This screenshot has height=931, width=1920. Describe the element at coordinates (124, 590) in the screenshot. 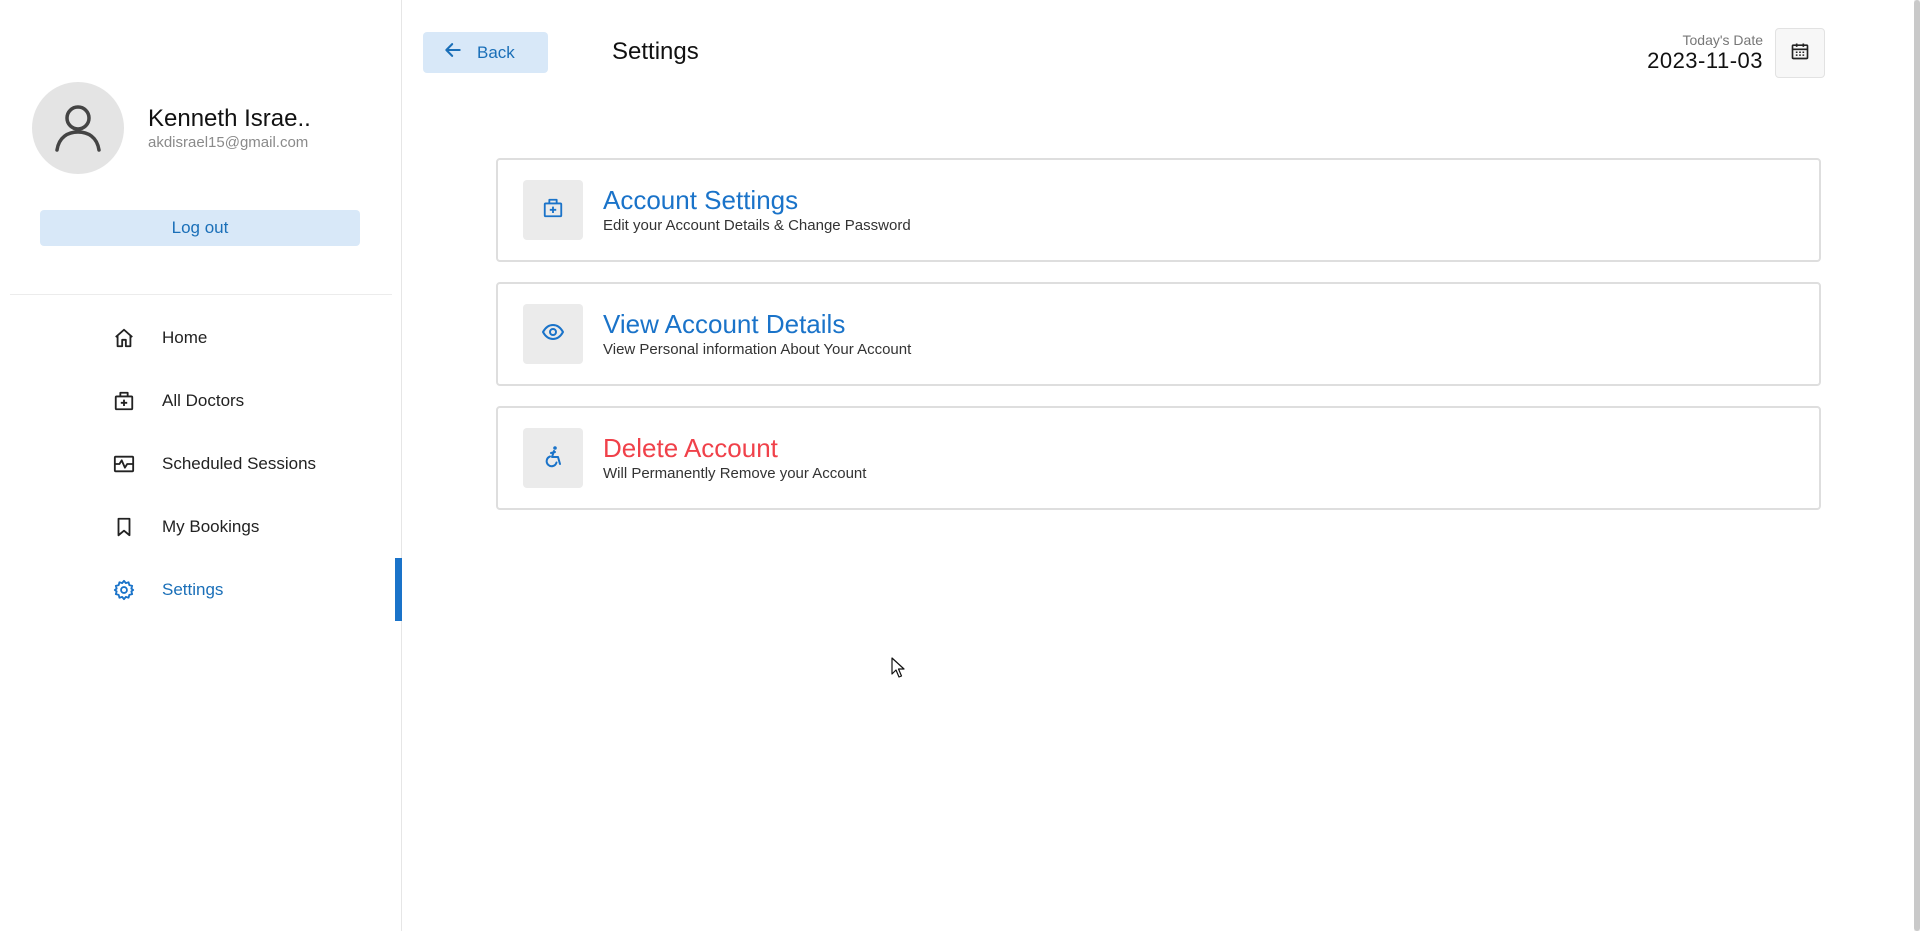

I see `gear-icon` at that location.